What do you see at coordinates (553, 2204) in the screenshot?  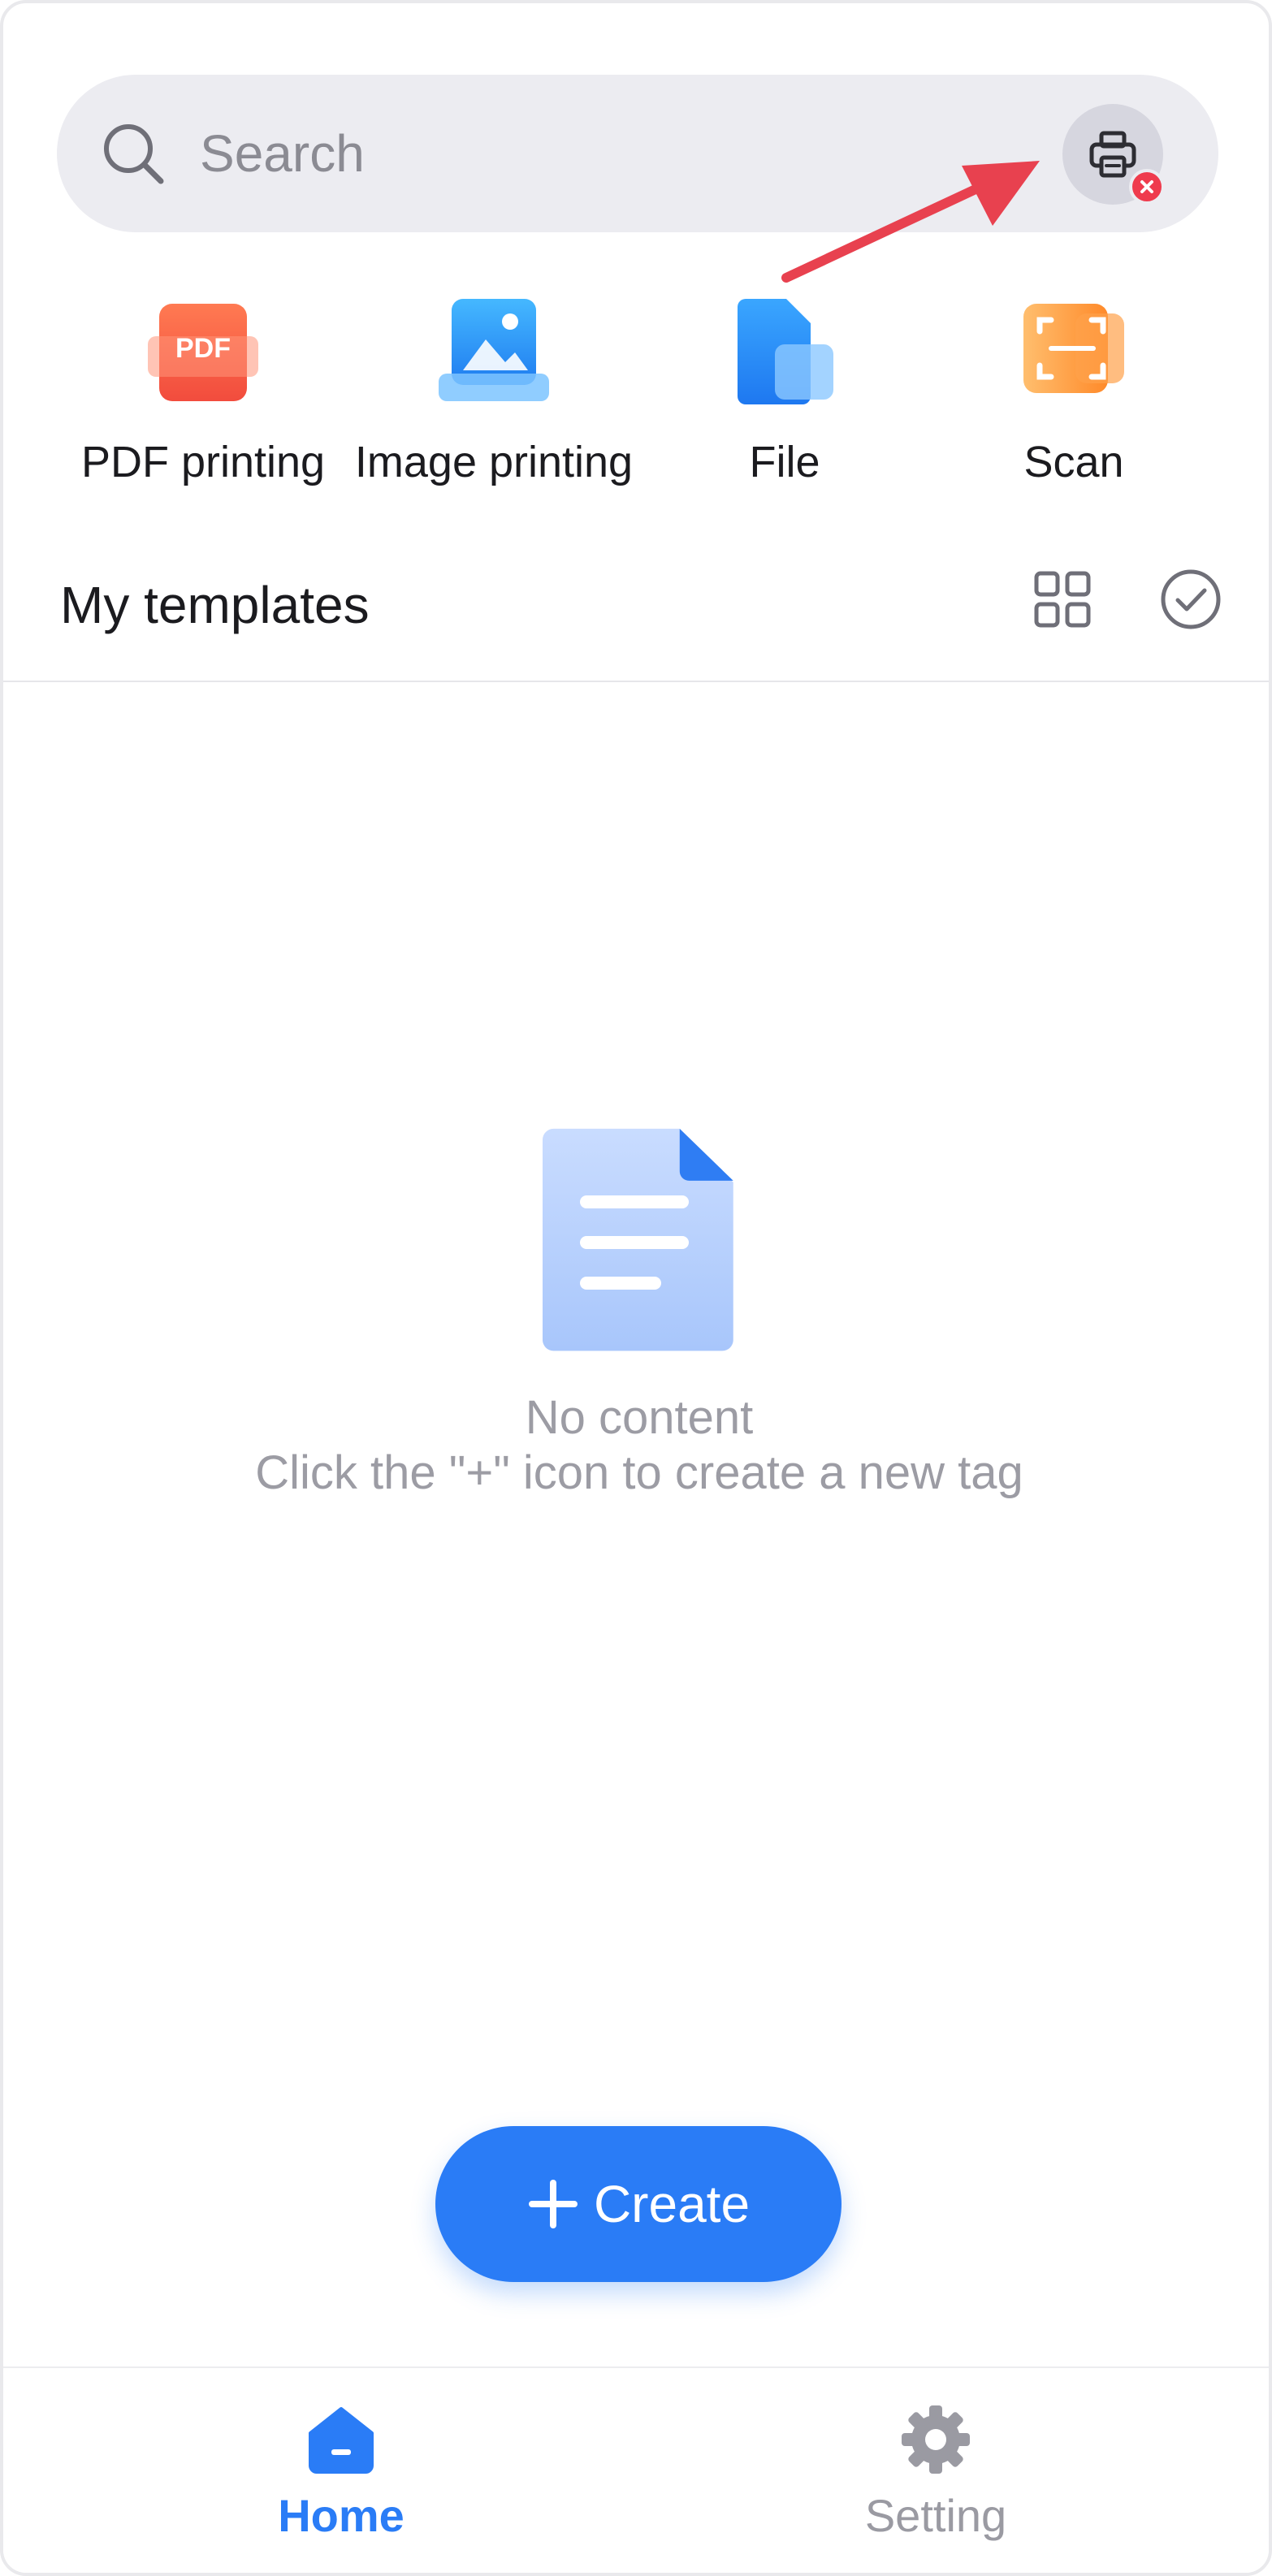 I see `plus-icon` at bounding box center [553, 2204].